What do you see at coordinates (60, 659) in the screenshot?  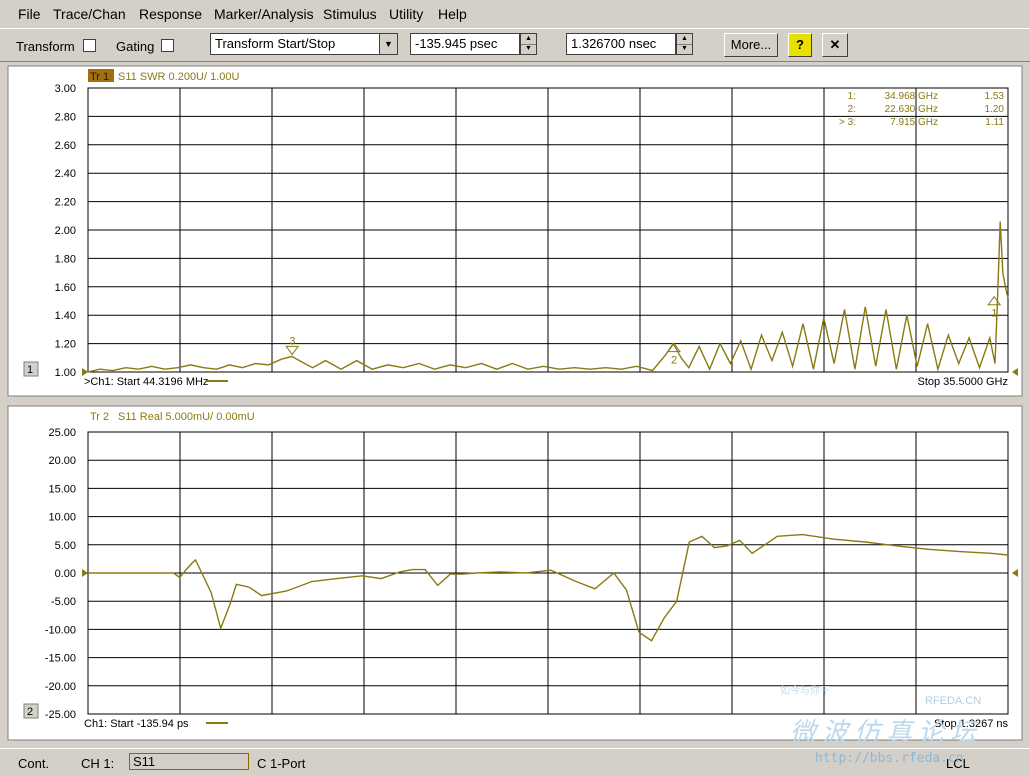 I see `y-tick-label: -15.00` at bounding box center [60, 659].